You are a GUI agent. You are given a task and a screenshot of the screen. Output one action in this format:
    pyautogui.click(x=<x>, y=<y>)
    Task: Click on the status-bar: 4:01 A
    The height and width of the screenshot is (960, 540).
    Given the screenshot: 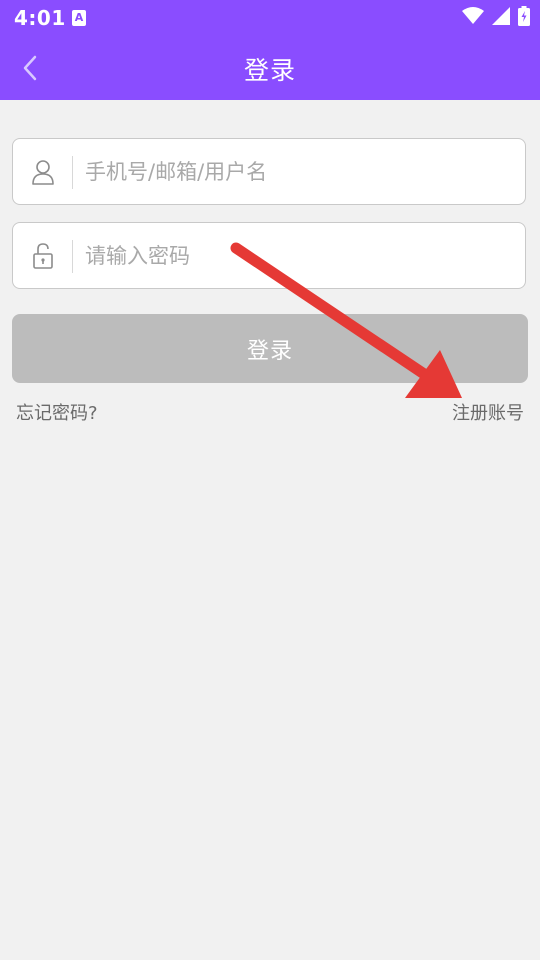 What is the action you would take?
    pyautogui.click(x=270, y=18)
    